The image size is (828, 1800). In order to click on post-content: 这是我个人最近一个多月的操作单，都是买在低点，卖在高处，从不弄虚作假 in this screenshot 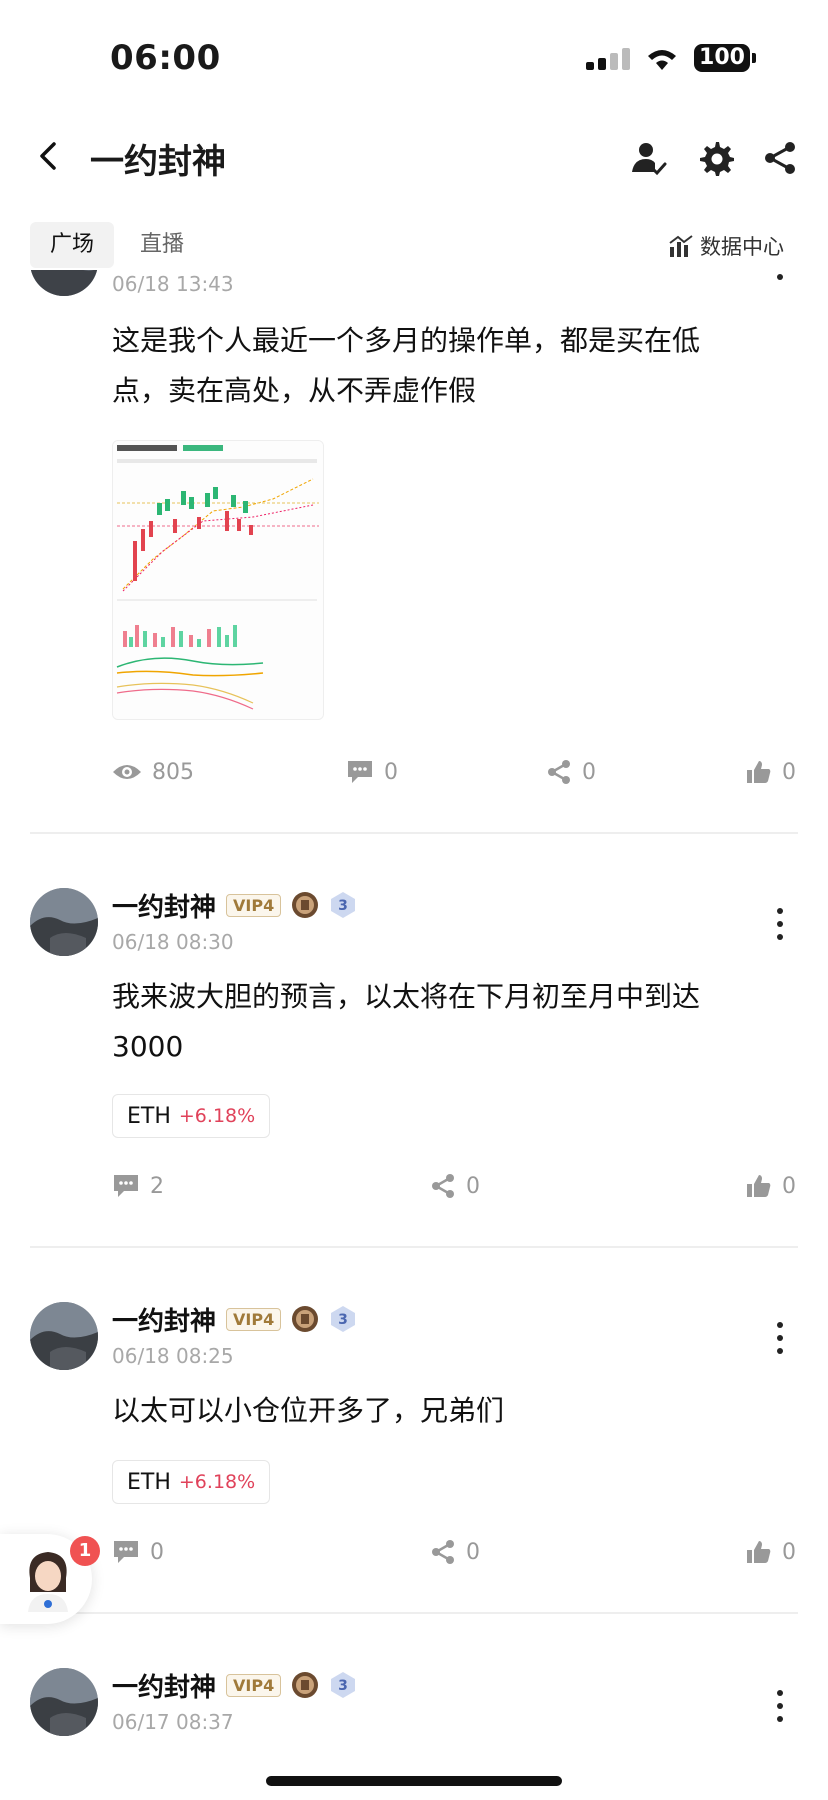, I will do `click(406, 365)`.